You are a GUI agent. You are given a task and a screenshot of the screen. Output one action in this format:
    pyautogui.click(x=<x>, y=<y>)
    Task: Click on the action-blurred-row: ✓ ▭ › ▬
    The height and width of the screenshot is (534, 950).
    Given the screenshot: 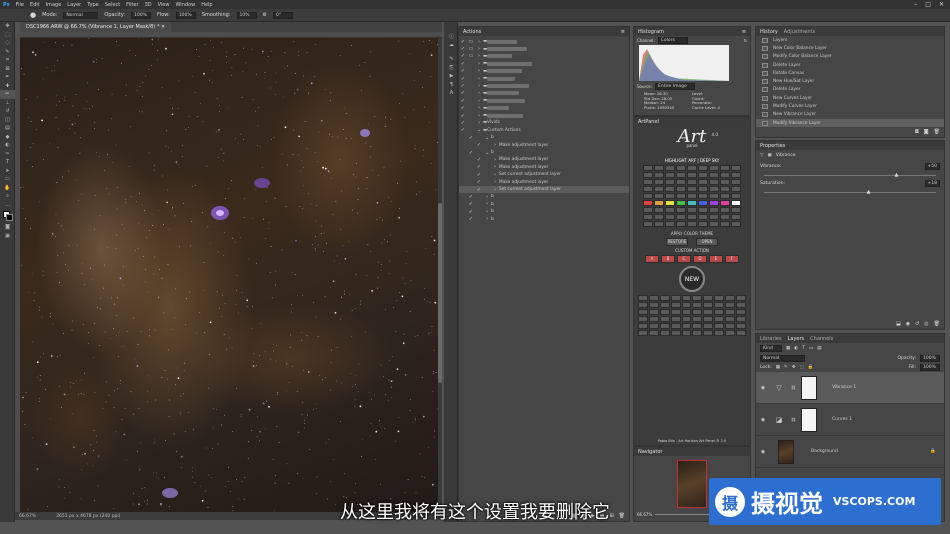 What is the action you would take?
    pyautogui.click(x=544, y=48)
    